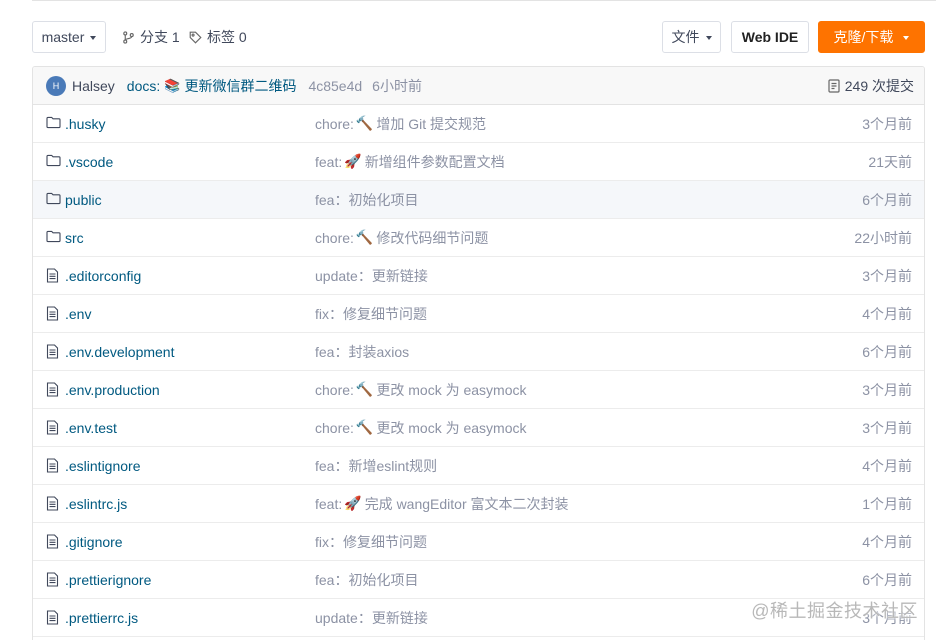 The width and height of the screenshot is (936, 640). What do you see at coordinates (143, 86) in the screenshot?
I see `commit-prefix: docs:` at bounding box center [143, 86].